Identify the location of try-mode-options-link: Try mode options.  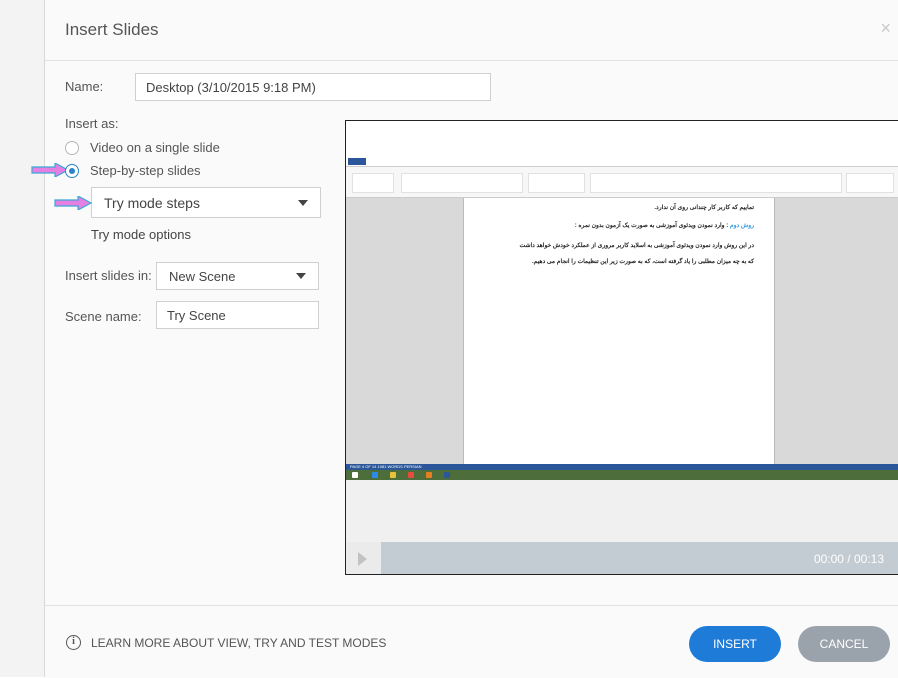
(141, 234).